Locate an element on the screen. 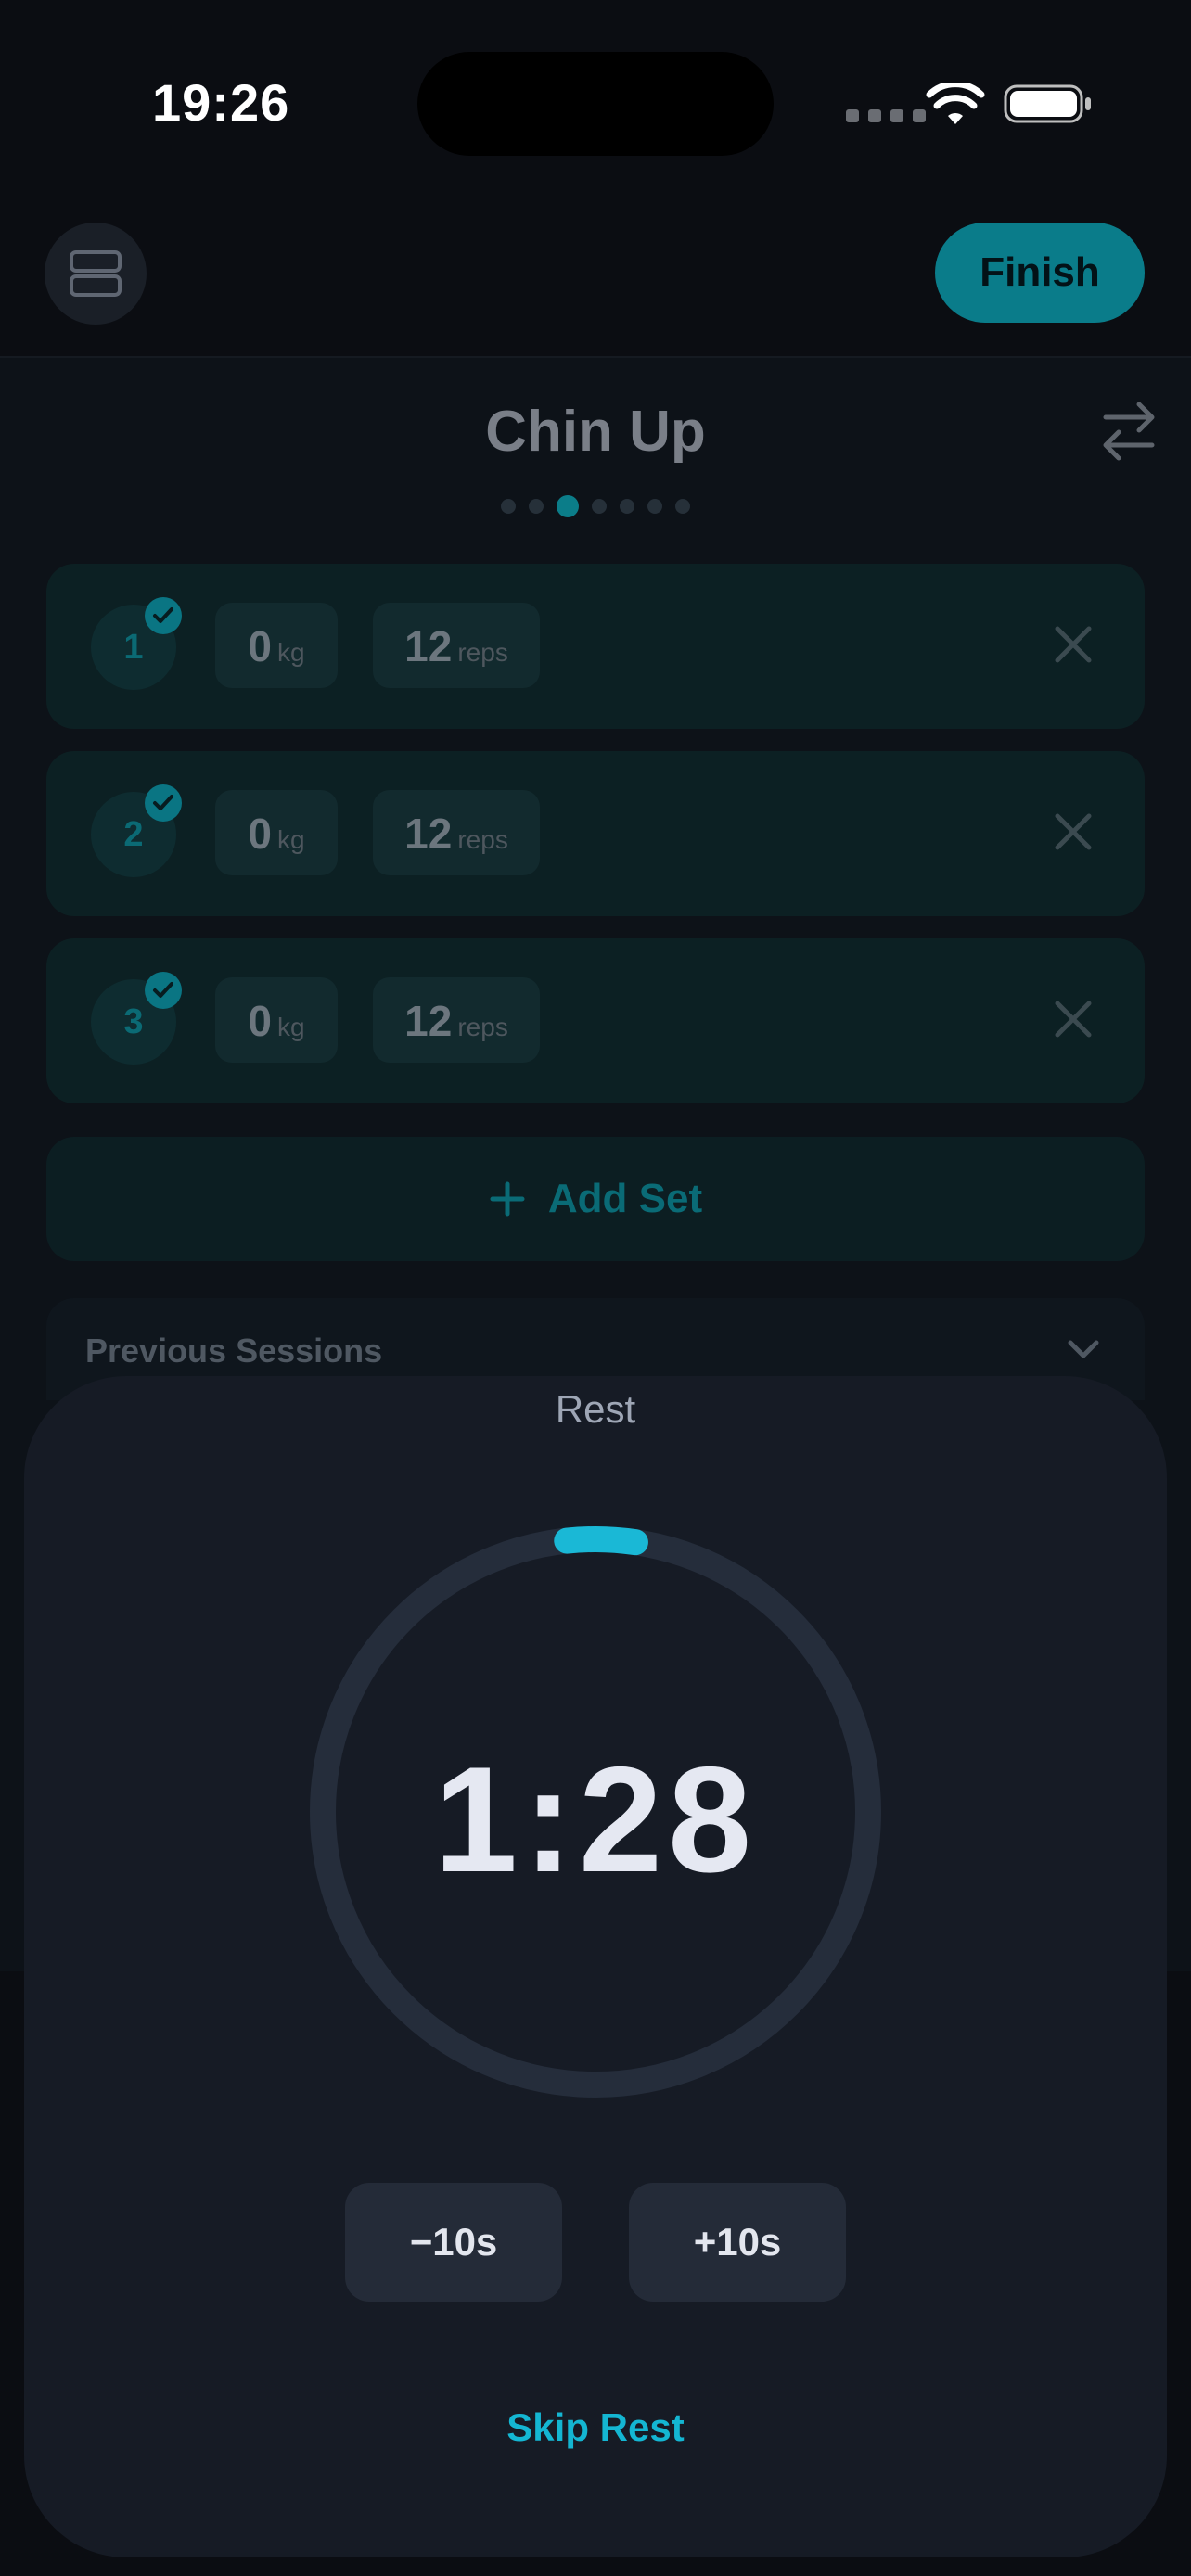  minus-10s-button: −10s is located at coordinates (453, 2243).